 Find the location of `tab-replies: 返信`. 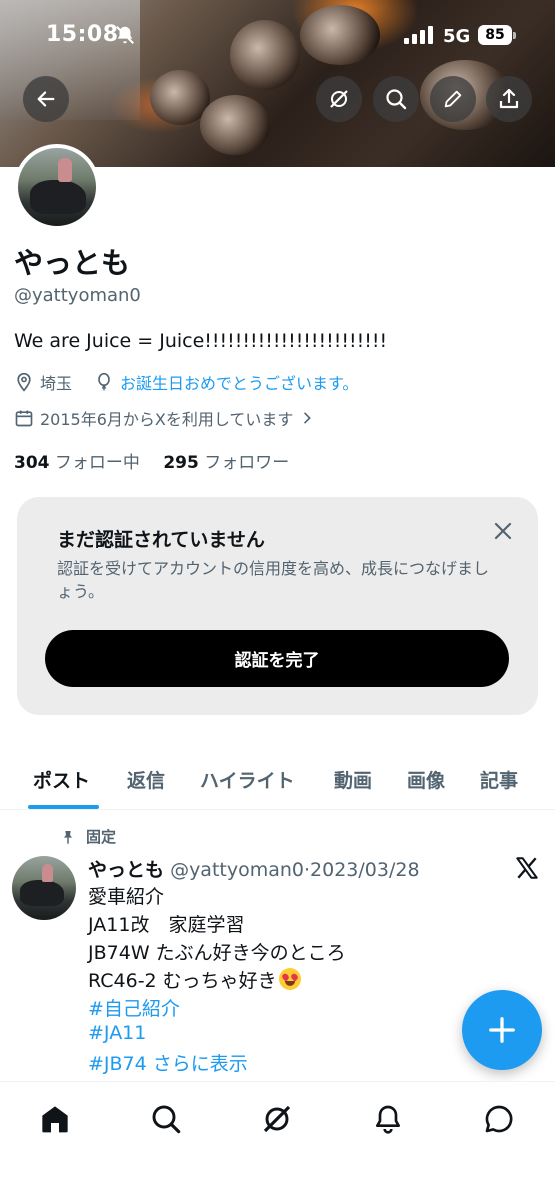

tab-replies: 返信 is located at coordinates (146, 779).